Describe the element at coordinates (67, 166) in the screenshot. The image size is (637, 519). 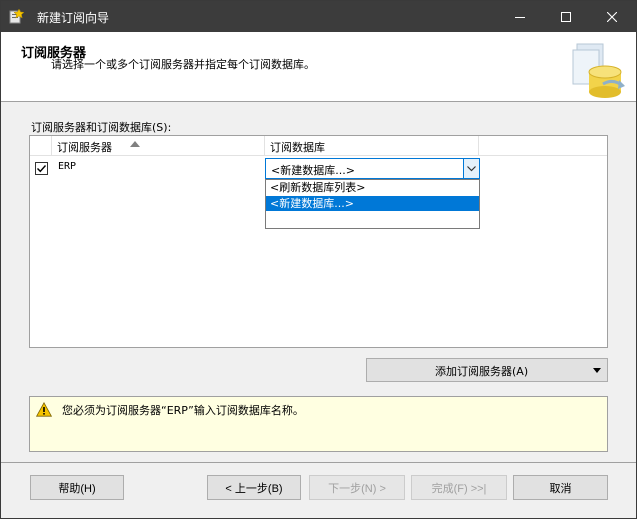
I see `subscriber-name: ERP` at that location.